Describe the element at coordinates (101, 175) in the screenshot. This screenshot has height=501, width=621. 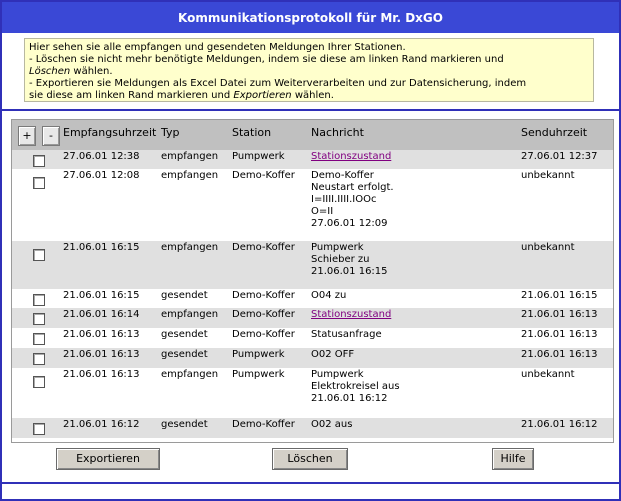
I see `cell-empfangsuhrzeit: 27.06.01 12:08` at that location.